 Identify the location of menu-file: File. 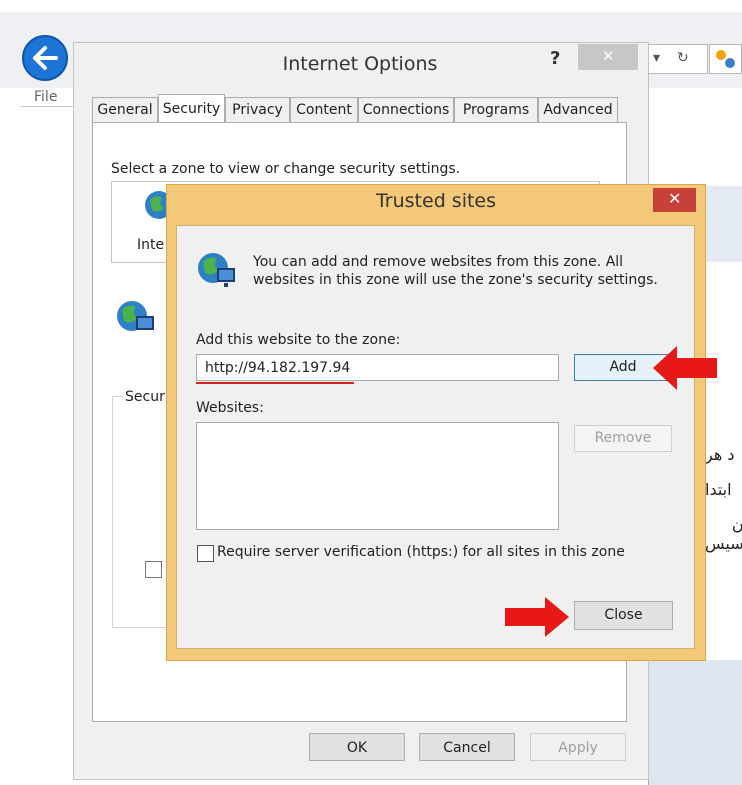
(45, 97).